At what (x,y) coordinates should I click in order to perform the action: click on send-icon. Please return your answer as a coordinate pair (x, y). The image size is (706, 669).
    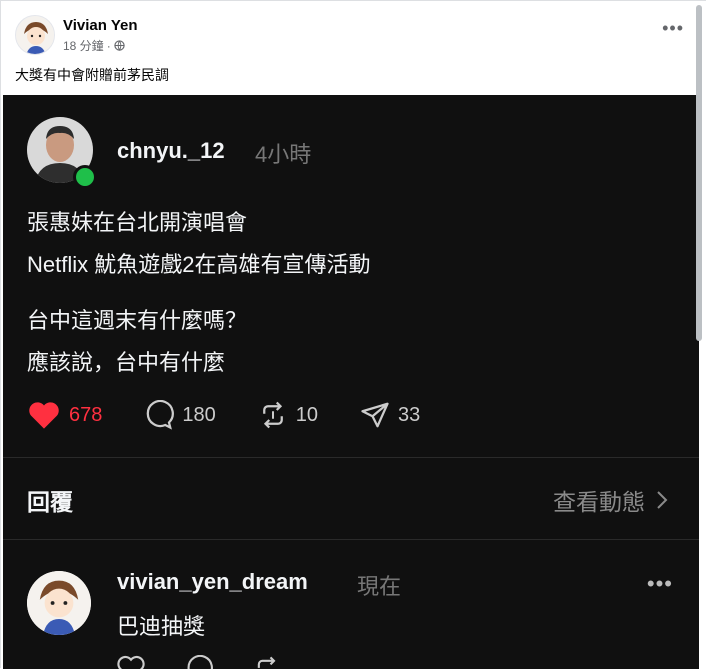
    Looking at the image, I should click on (375, 415).